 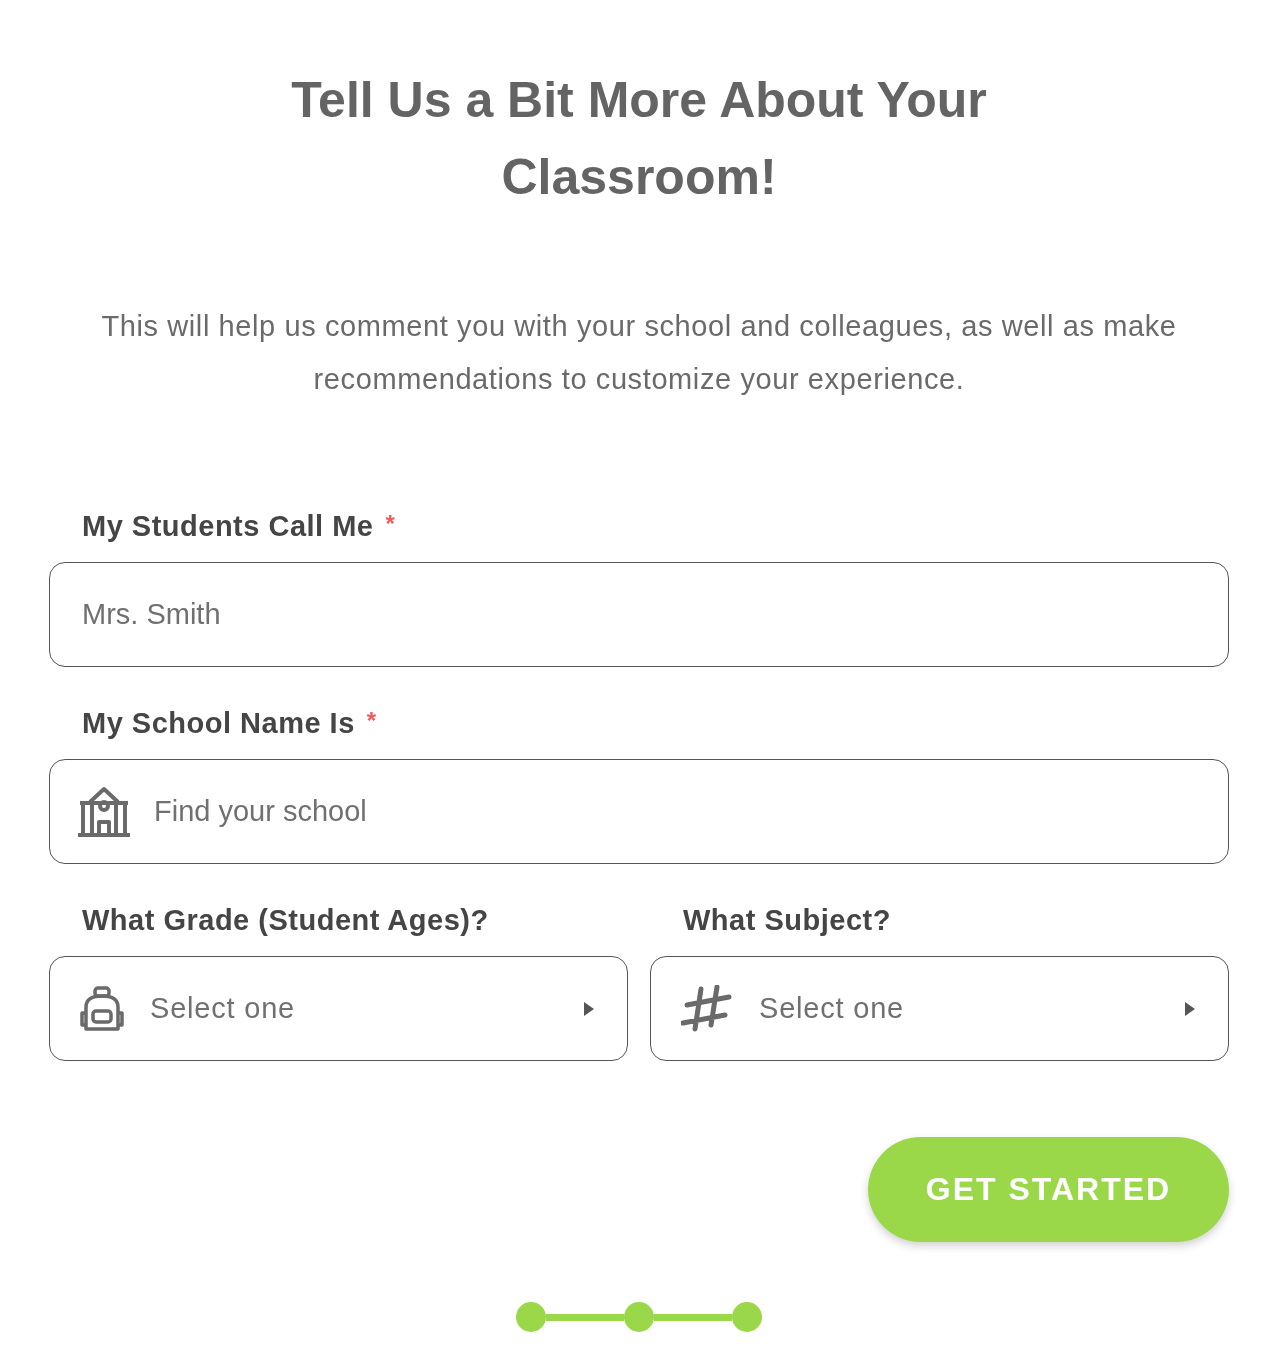 I want to click on field-label: My School Name Is, so click(x=218, y=723).